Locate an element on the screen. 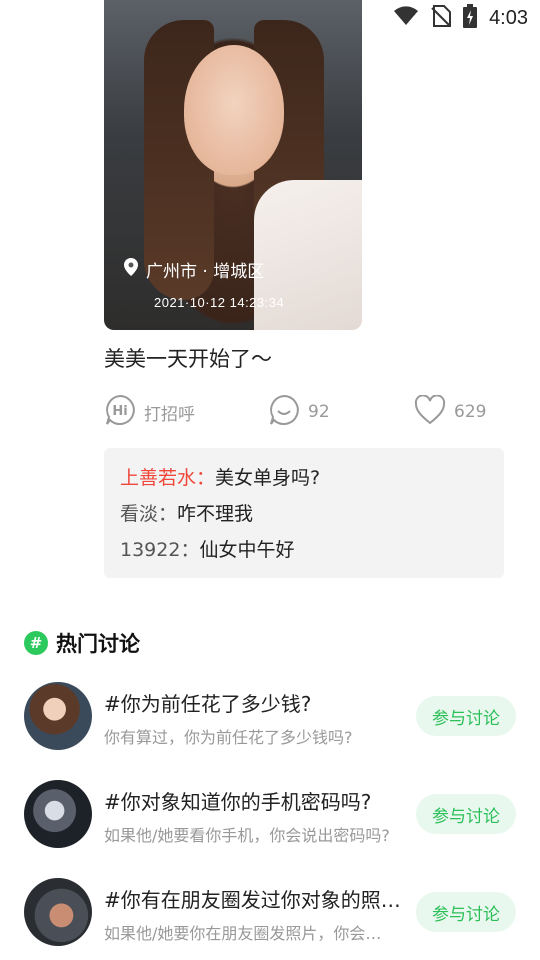 The width and height of the screenshot is (540, 960). comment-icon is located at coordinates (284, 412).